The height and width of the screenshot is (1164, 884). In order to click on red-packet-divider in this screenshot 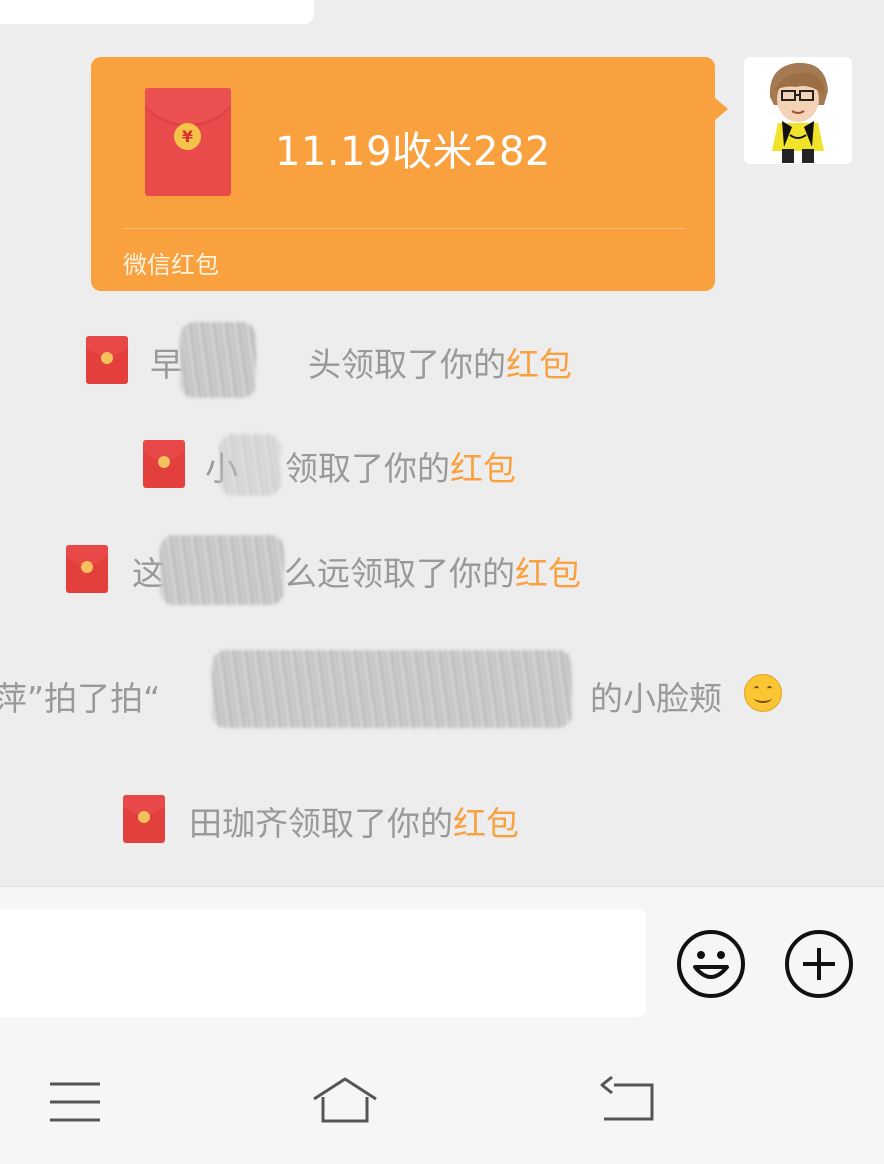, I will do `click(404, 228)`.